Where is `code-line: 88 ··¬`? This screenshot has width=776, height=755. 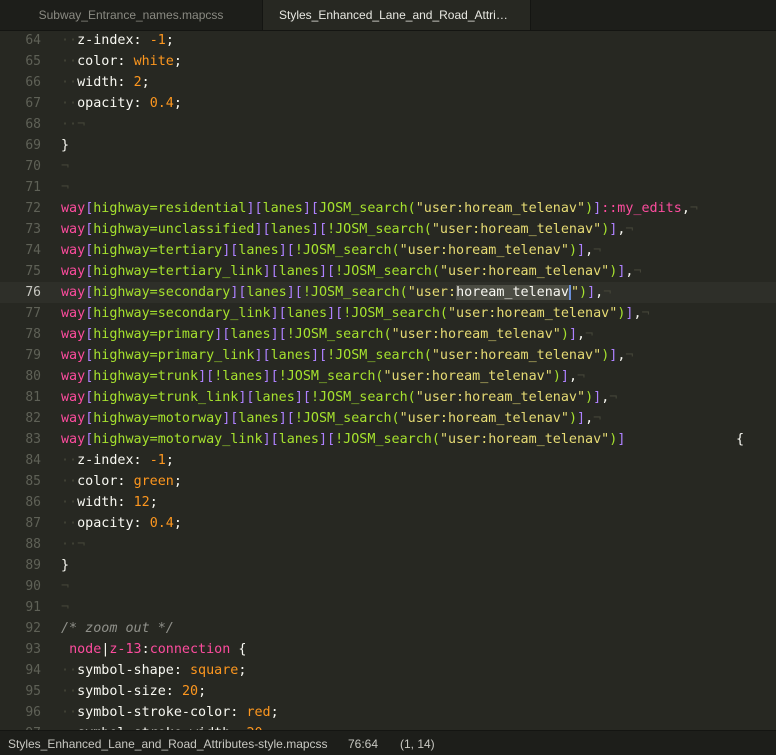 code-line: 88 ··¬ is located at coordinates (388, 544).